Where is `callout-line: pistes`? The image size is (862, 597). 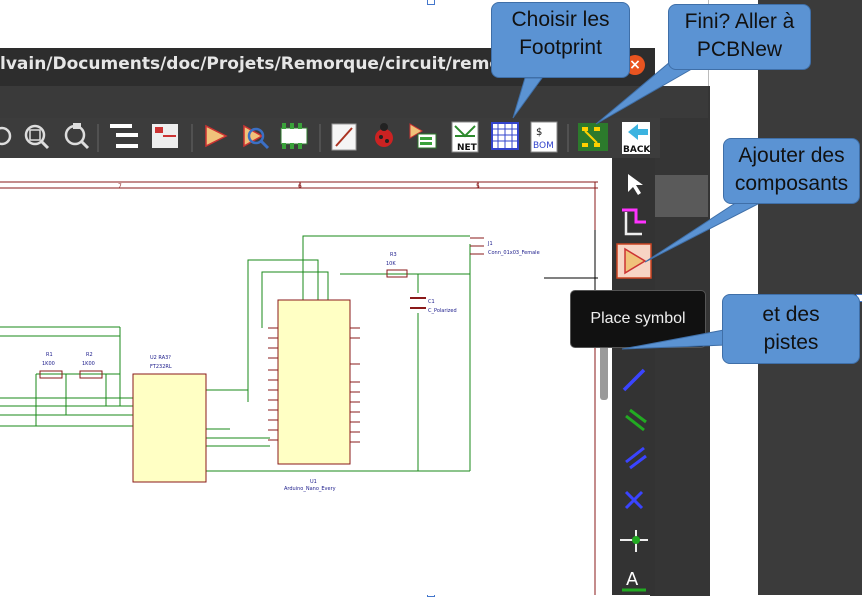 callout-line: pistes is located at coordinates (791, 342).